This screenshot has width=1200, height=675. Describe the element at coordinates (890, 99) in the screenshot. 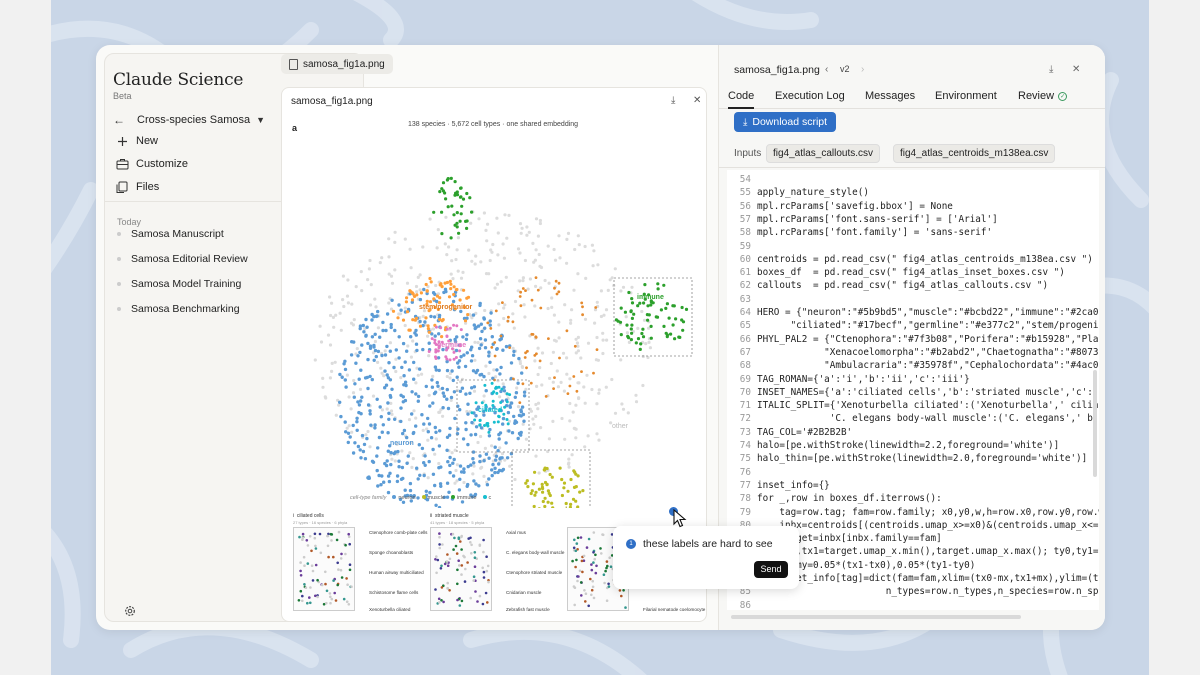

I see `tab-messages: Messages` at that location.